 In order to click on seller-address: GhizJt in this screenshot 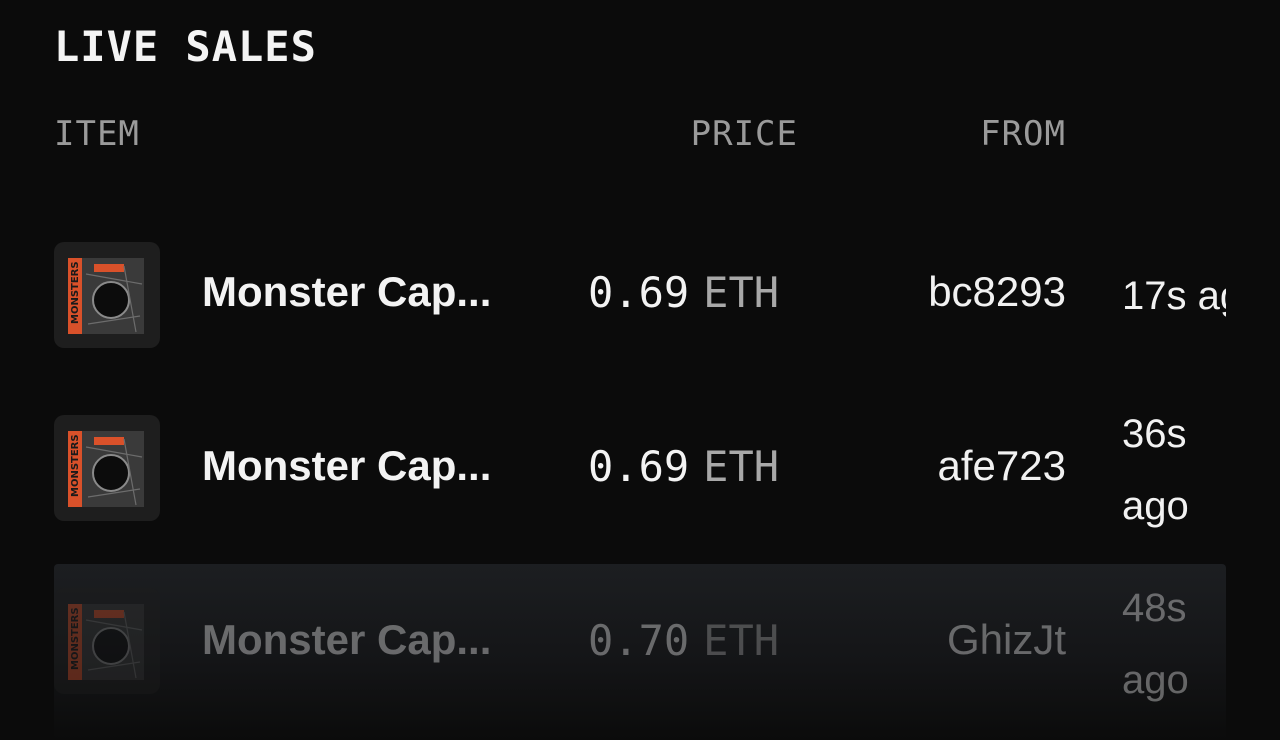, I will do `click(975, 640)`.